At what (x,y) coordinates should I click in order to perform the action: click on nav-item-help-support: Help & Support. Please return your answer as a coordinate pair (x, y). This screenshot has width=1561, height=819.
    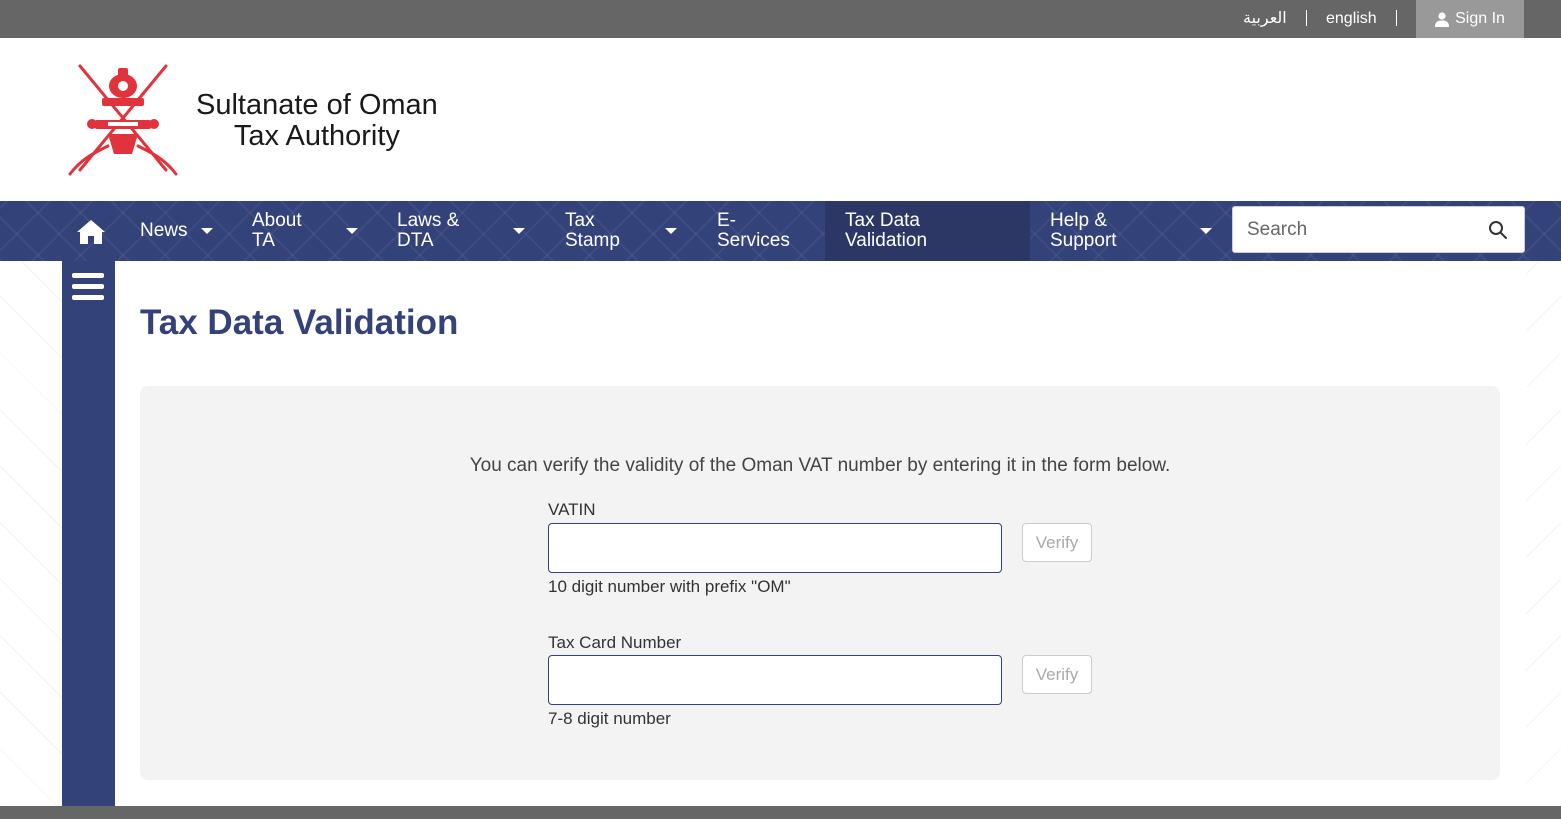
    Looking at the image, I should click on (1095, 231).